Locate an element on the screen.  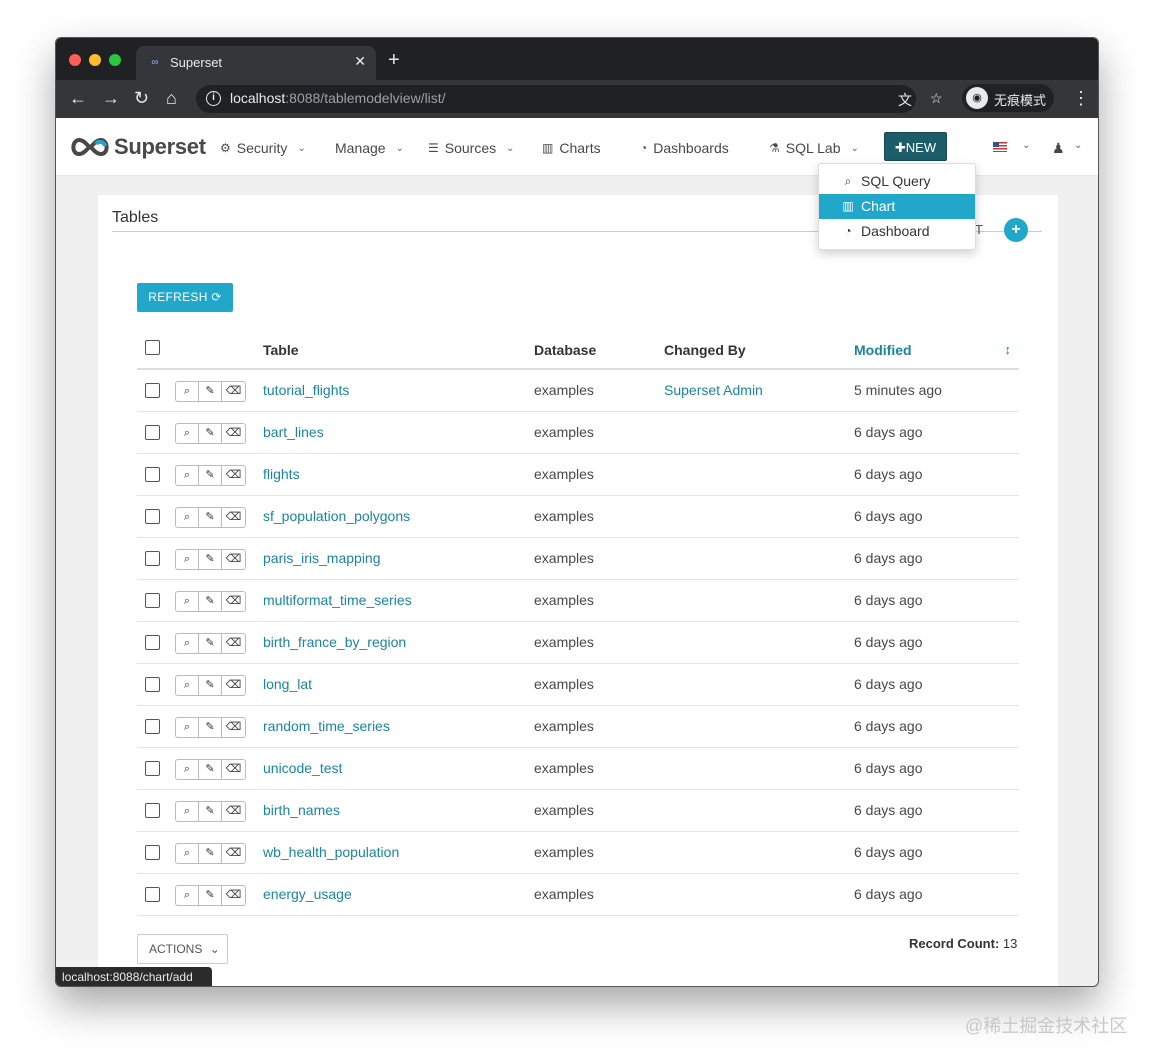
table-name-link: unicode_test is located at coordinates (302, 768).